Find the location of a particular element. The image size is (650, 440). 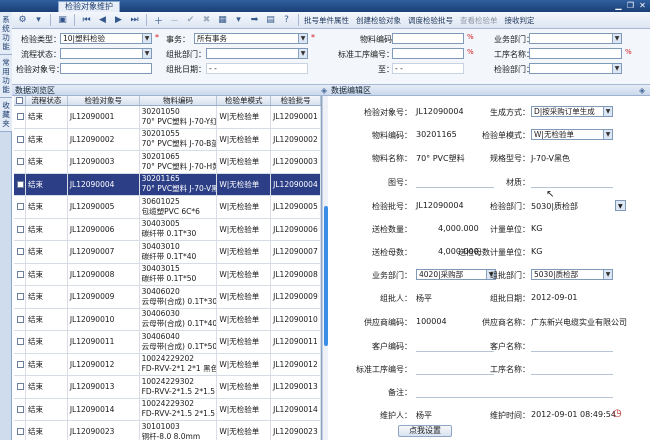

filter-std-process-input is located at coordinates (428, 53).